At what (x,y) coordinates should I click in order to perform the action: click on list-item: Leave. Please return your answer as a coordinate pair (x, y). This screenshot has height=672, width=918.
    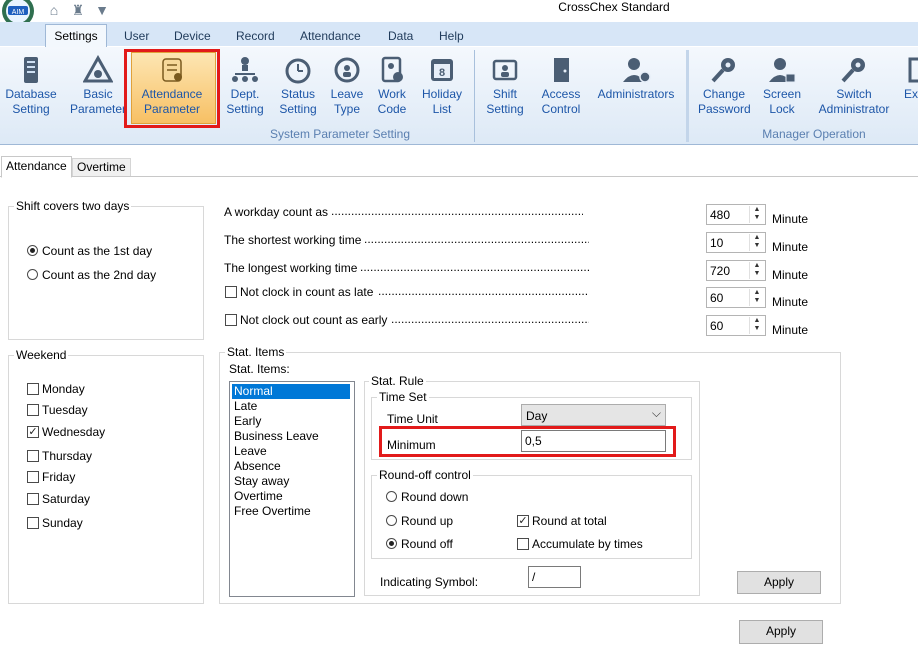
    Looking at the image, I should click on (291, 451).